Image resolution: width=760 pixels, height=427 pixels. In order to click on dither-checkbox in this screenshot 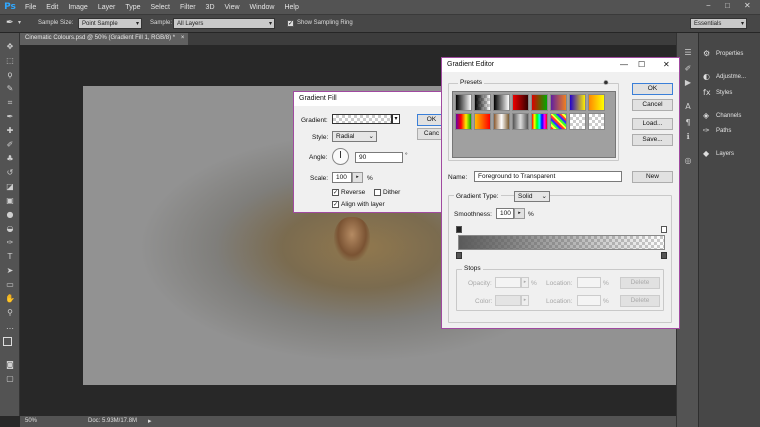, I will do `click(377, 192)`.